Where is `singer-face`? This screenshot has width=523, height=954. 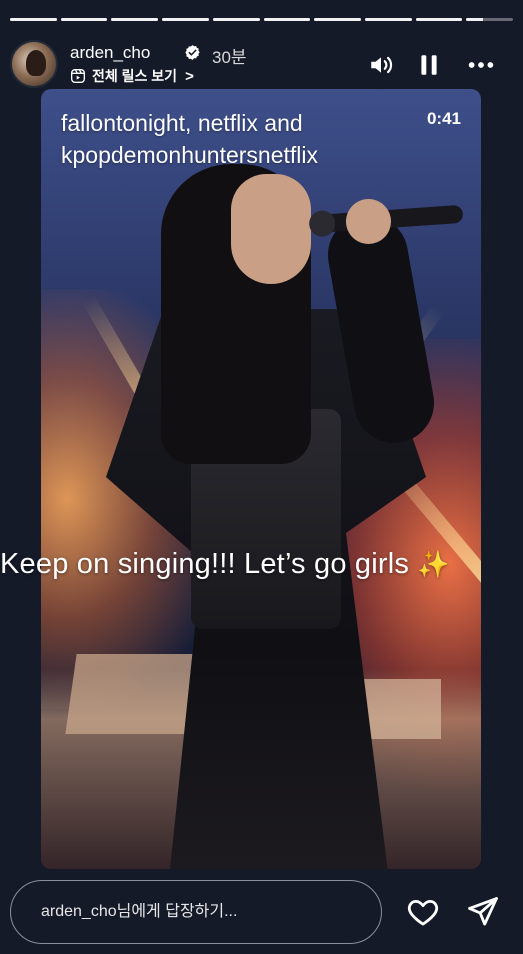 singer-face is located at coordinates (271, 229).